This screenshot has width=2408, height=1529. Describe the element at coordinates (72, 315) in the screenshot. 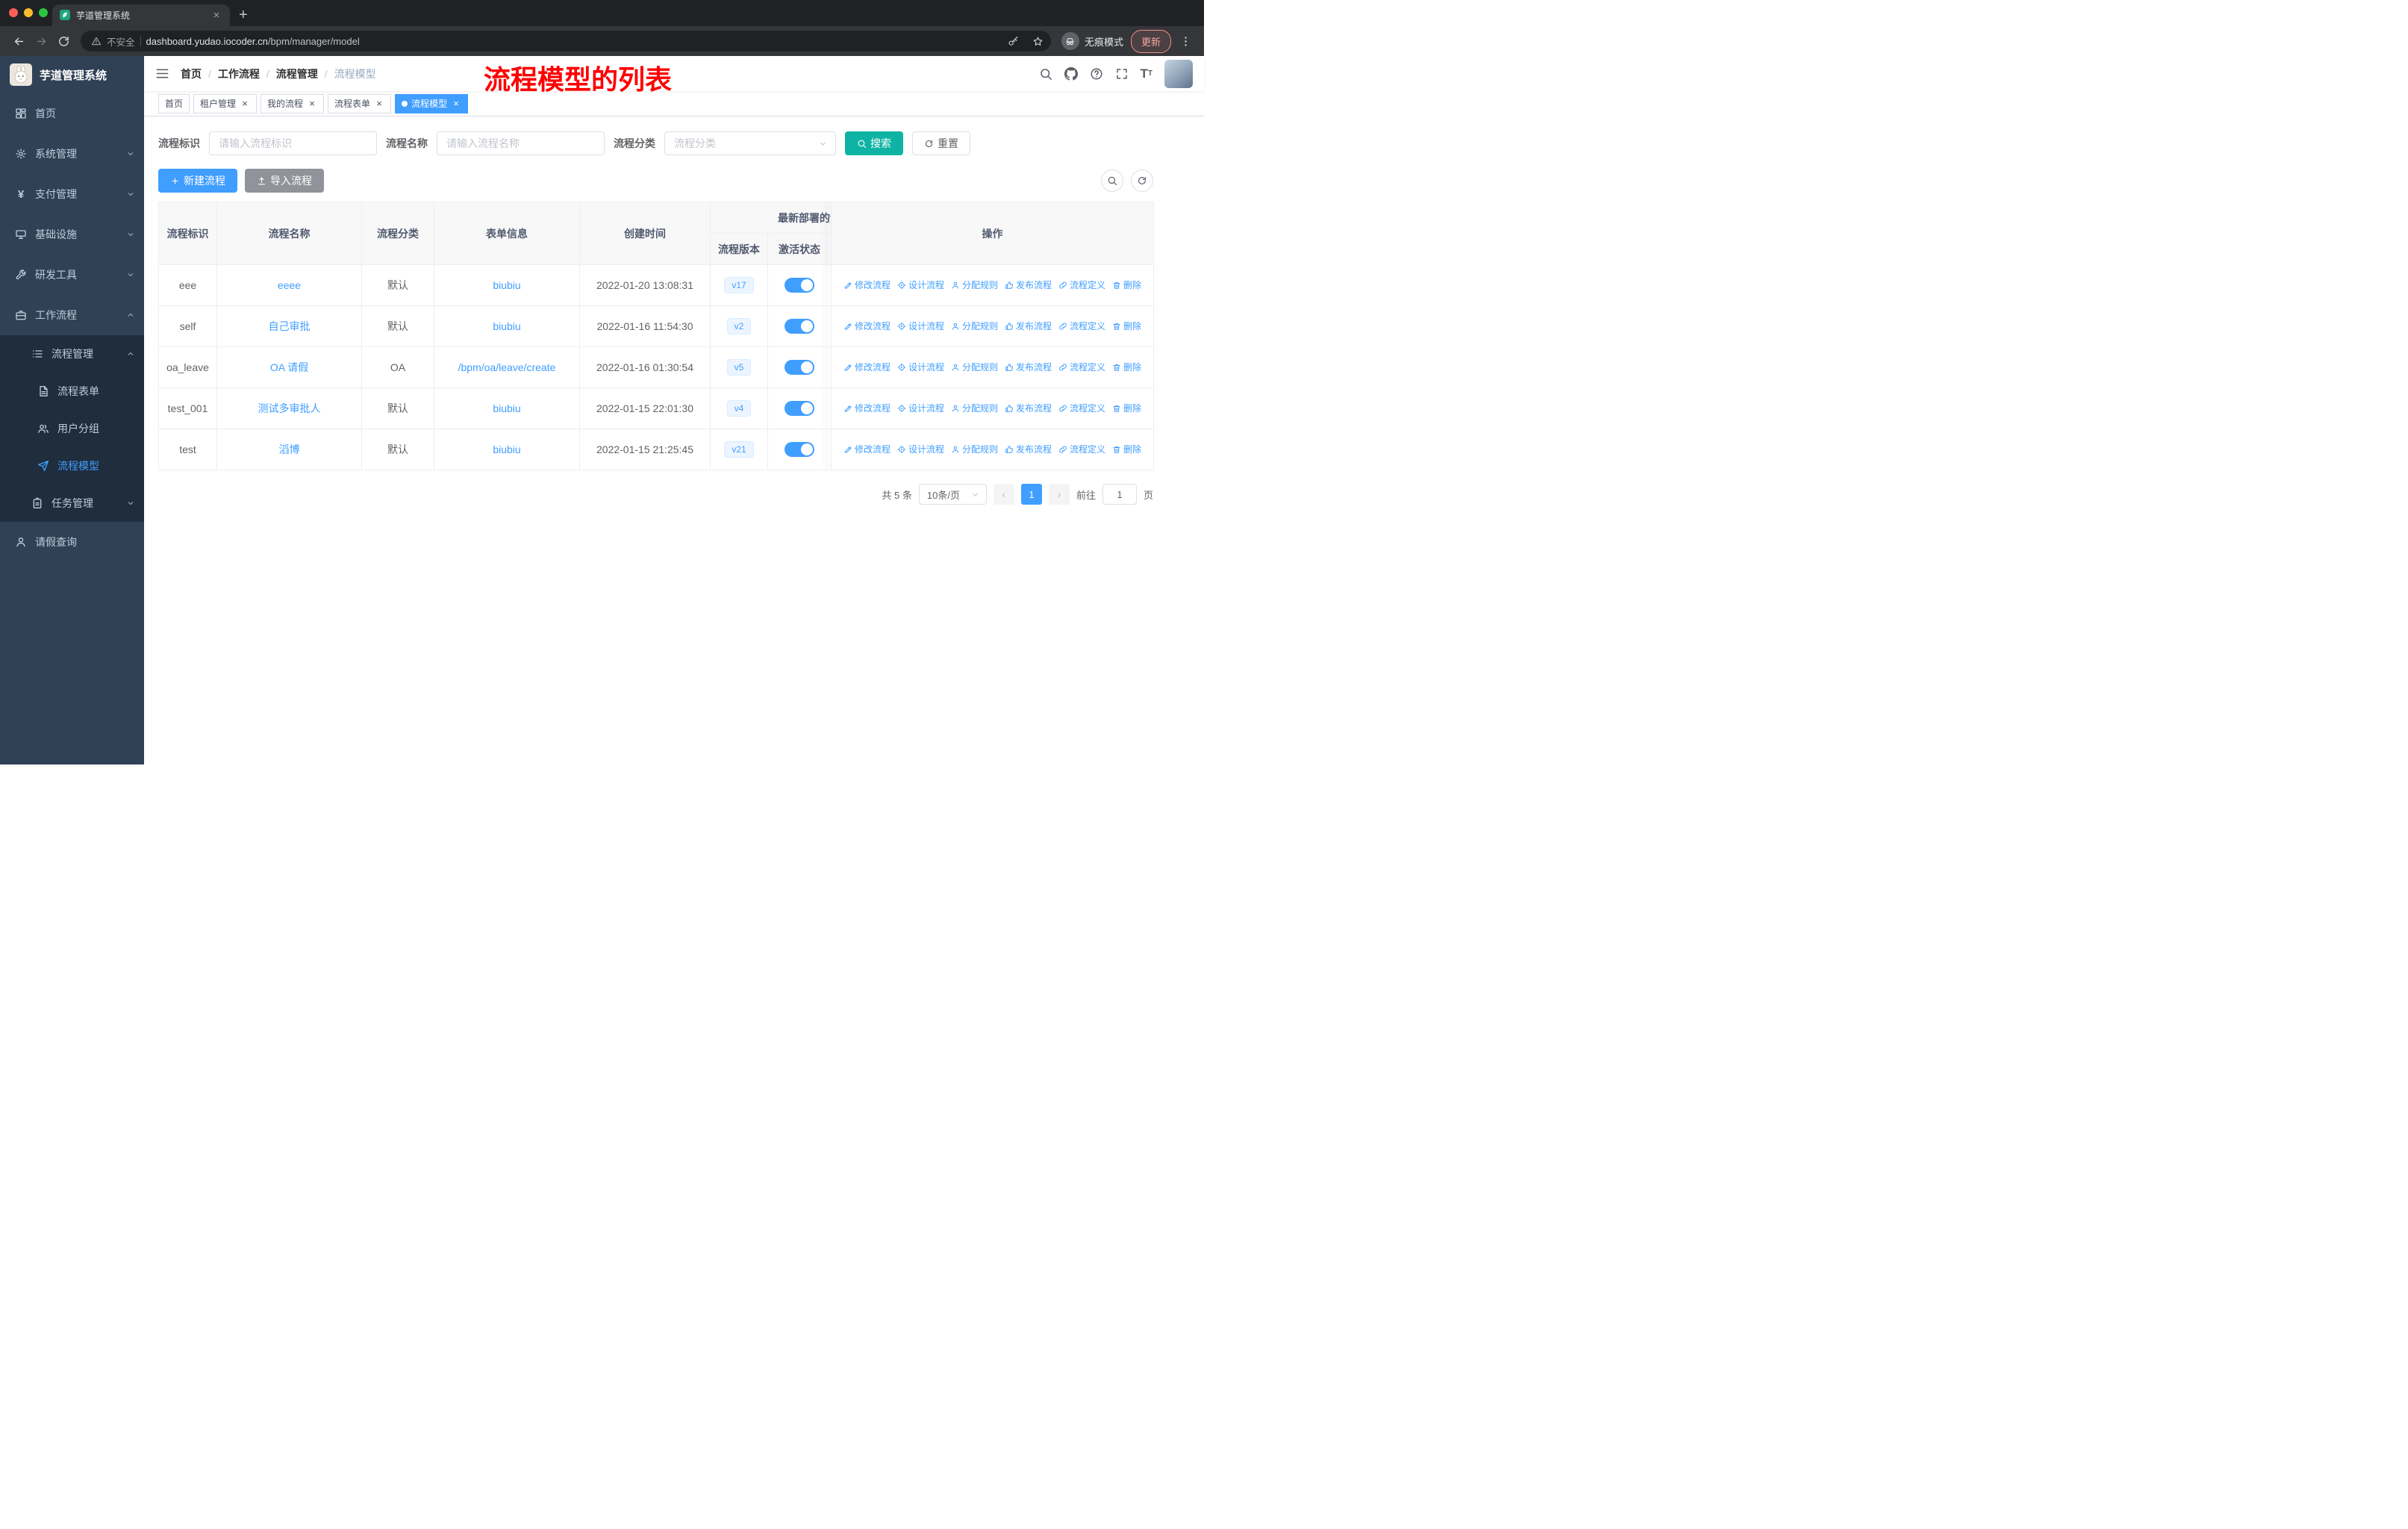

I see `sidebar-item-workflow: 工作流程` at that location.